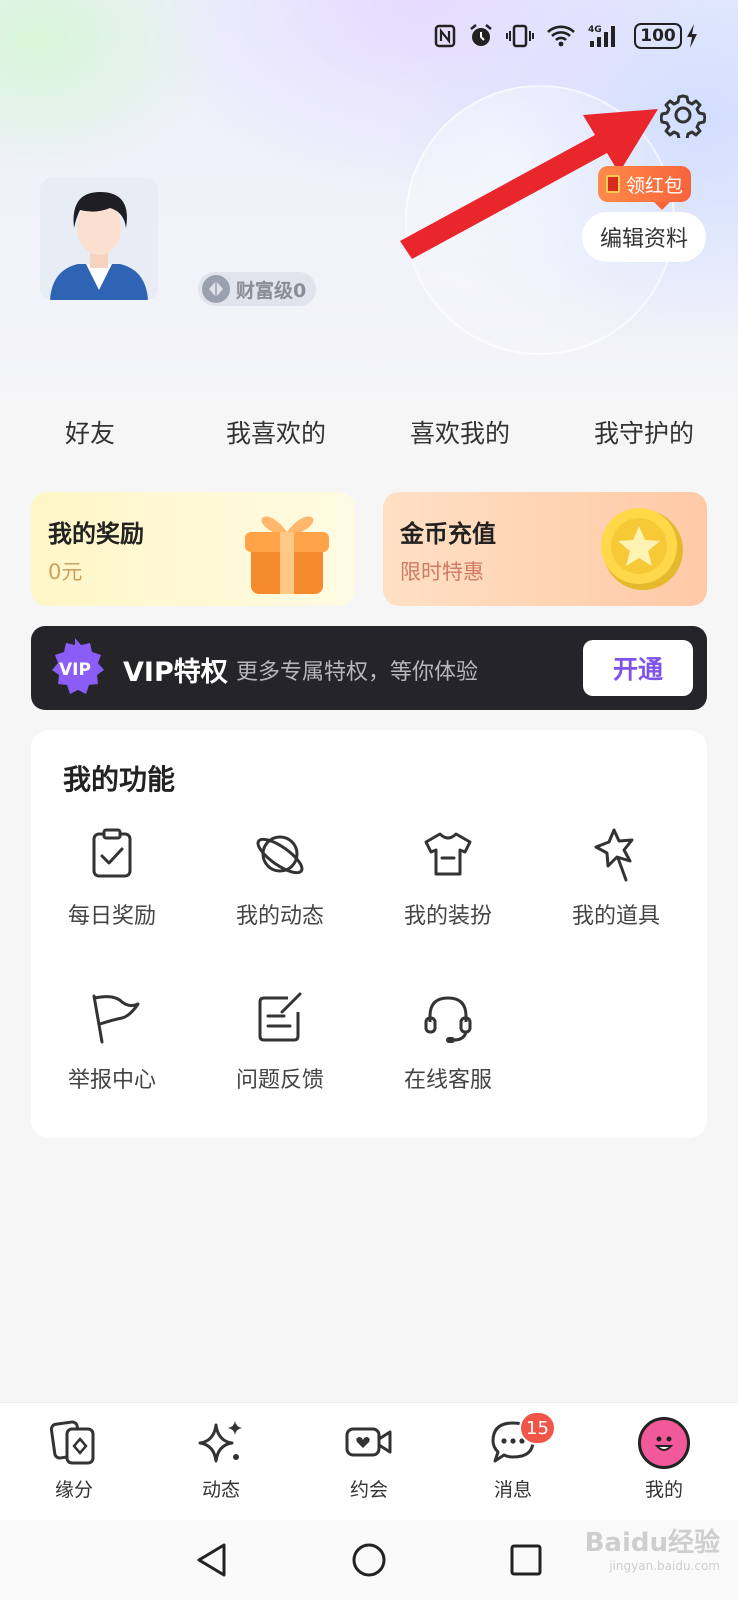 This screenshot has height=1600, width=738. I want to click on unread-count-badge: 15, so click(537, 1428).